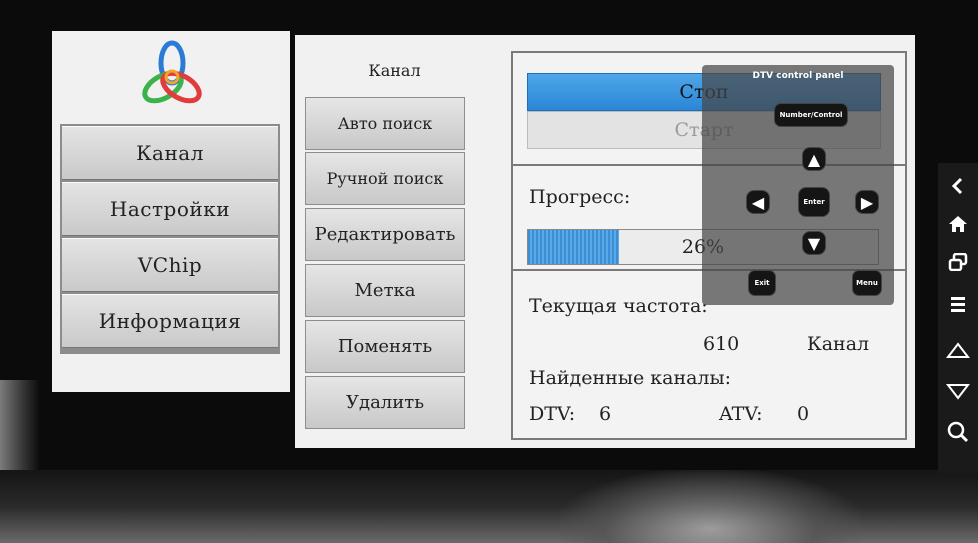  I want to click on edit-button: Редактировать, so click(385, 234).